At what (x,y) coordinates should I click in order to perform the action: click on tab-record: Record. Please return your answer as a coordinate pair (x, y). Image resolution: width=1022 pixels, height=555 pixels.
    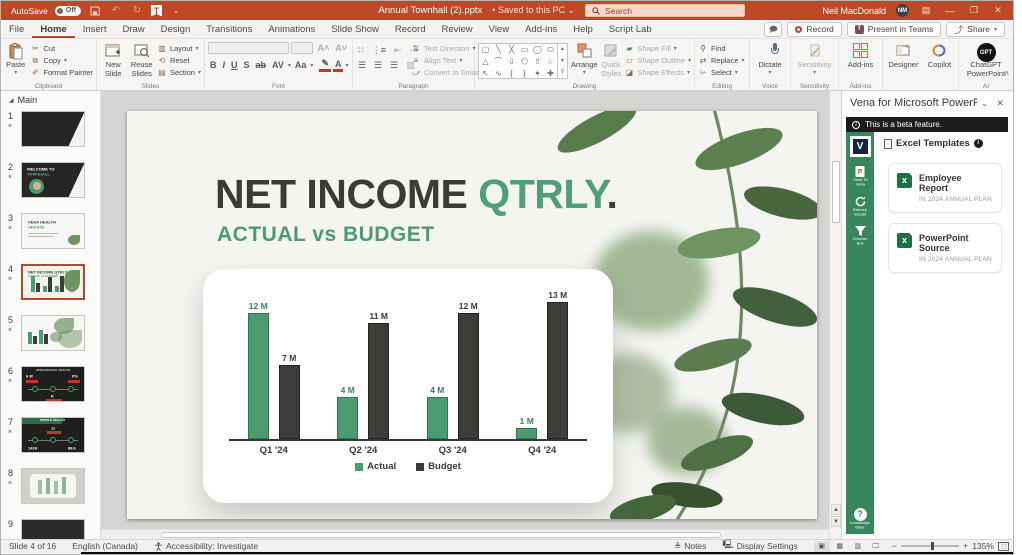
    Looking at the image, I should click on (410, 29).